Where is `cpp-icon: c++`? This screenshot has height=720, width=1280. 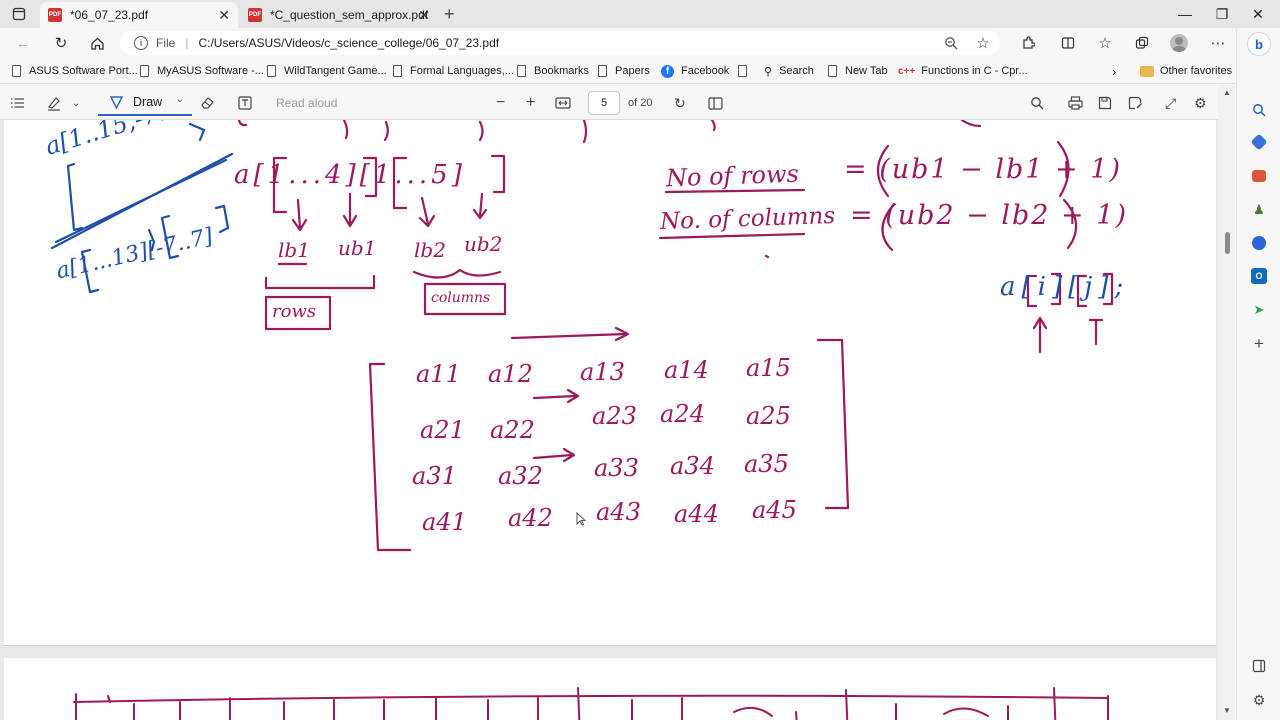
cpp-icon: c++ is located at coordinates (907, 71).